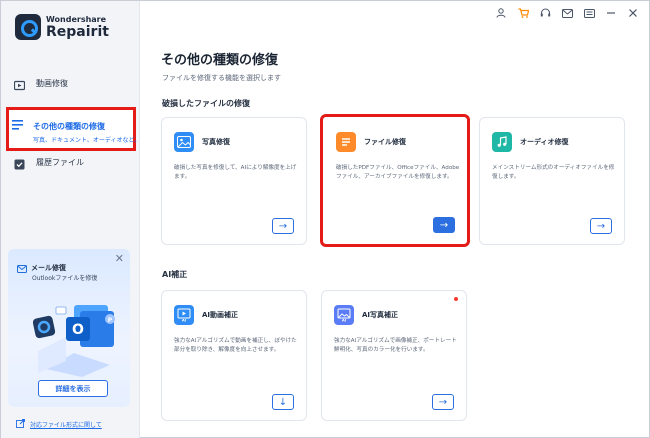  I want to click on app-logo: Wondershare Repairit, so click(62, 27).